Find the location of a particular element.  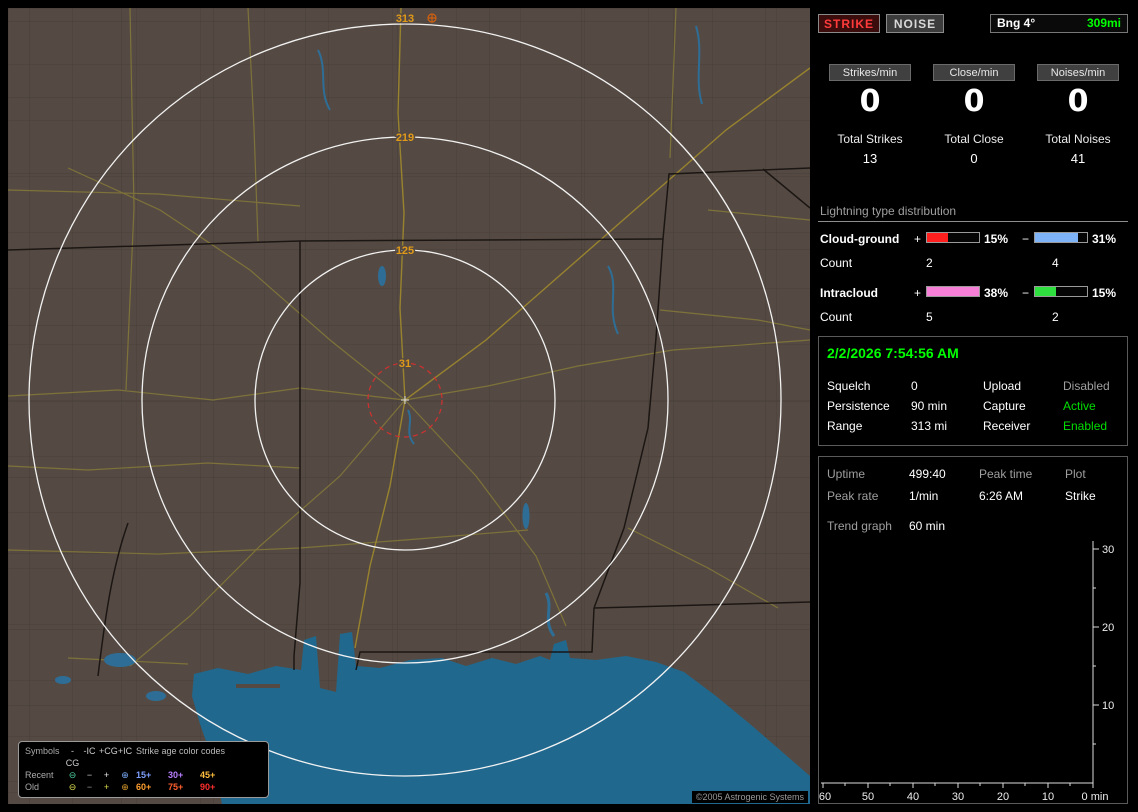

peak-time-label: Peak time is located at coordinates (1006, 474).